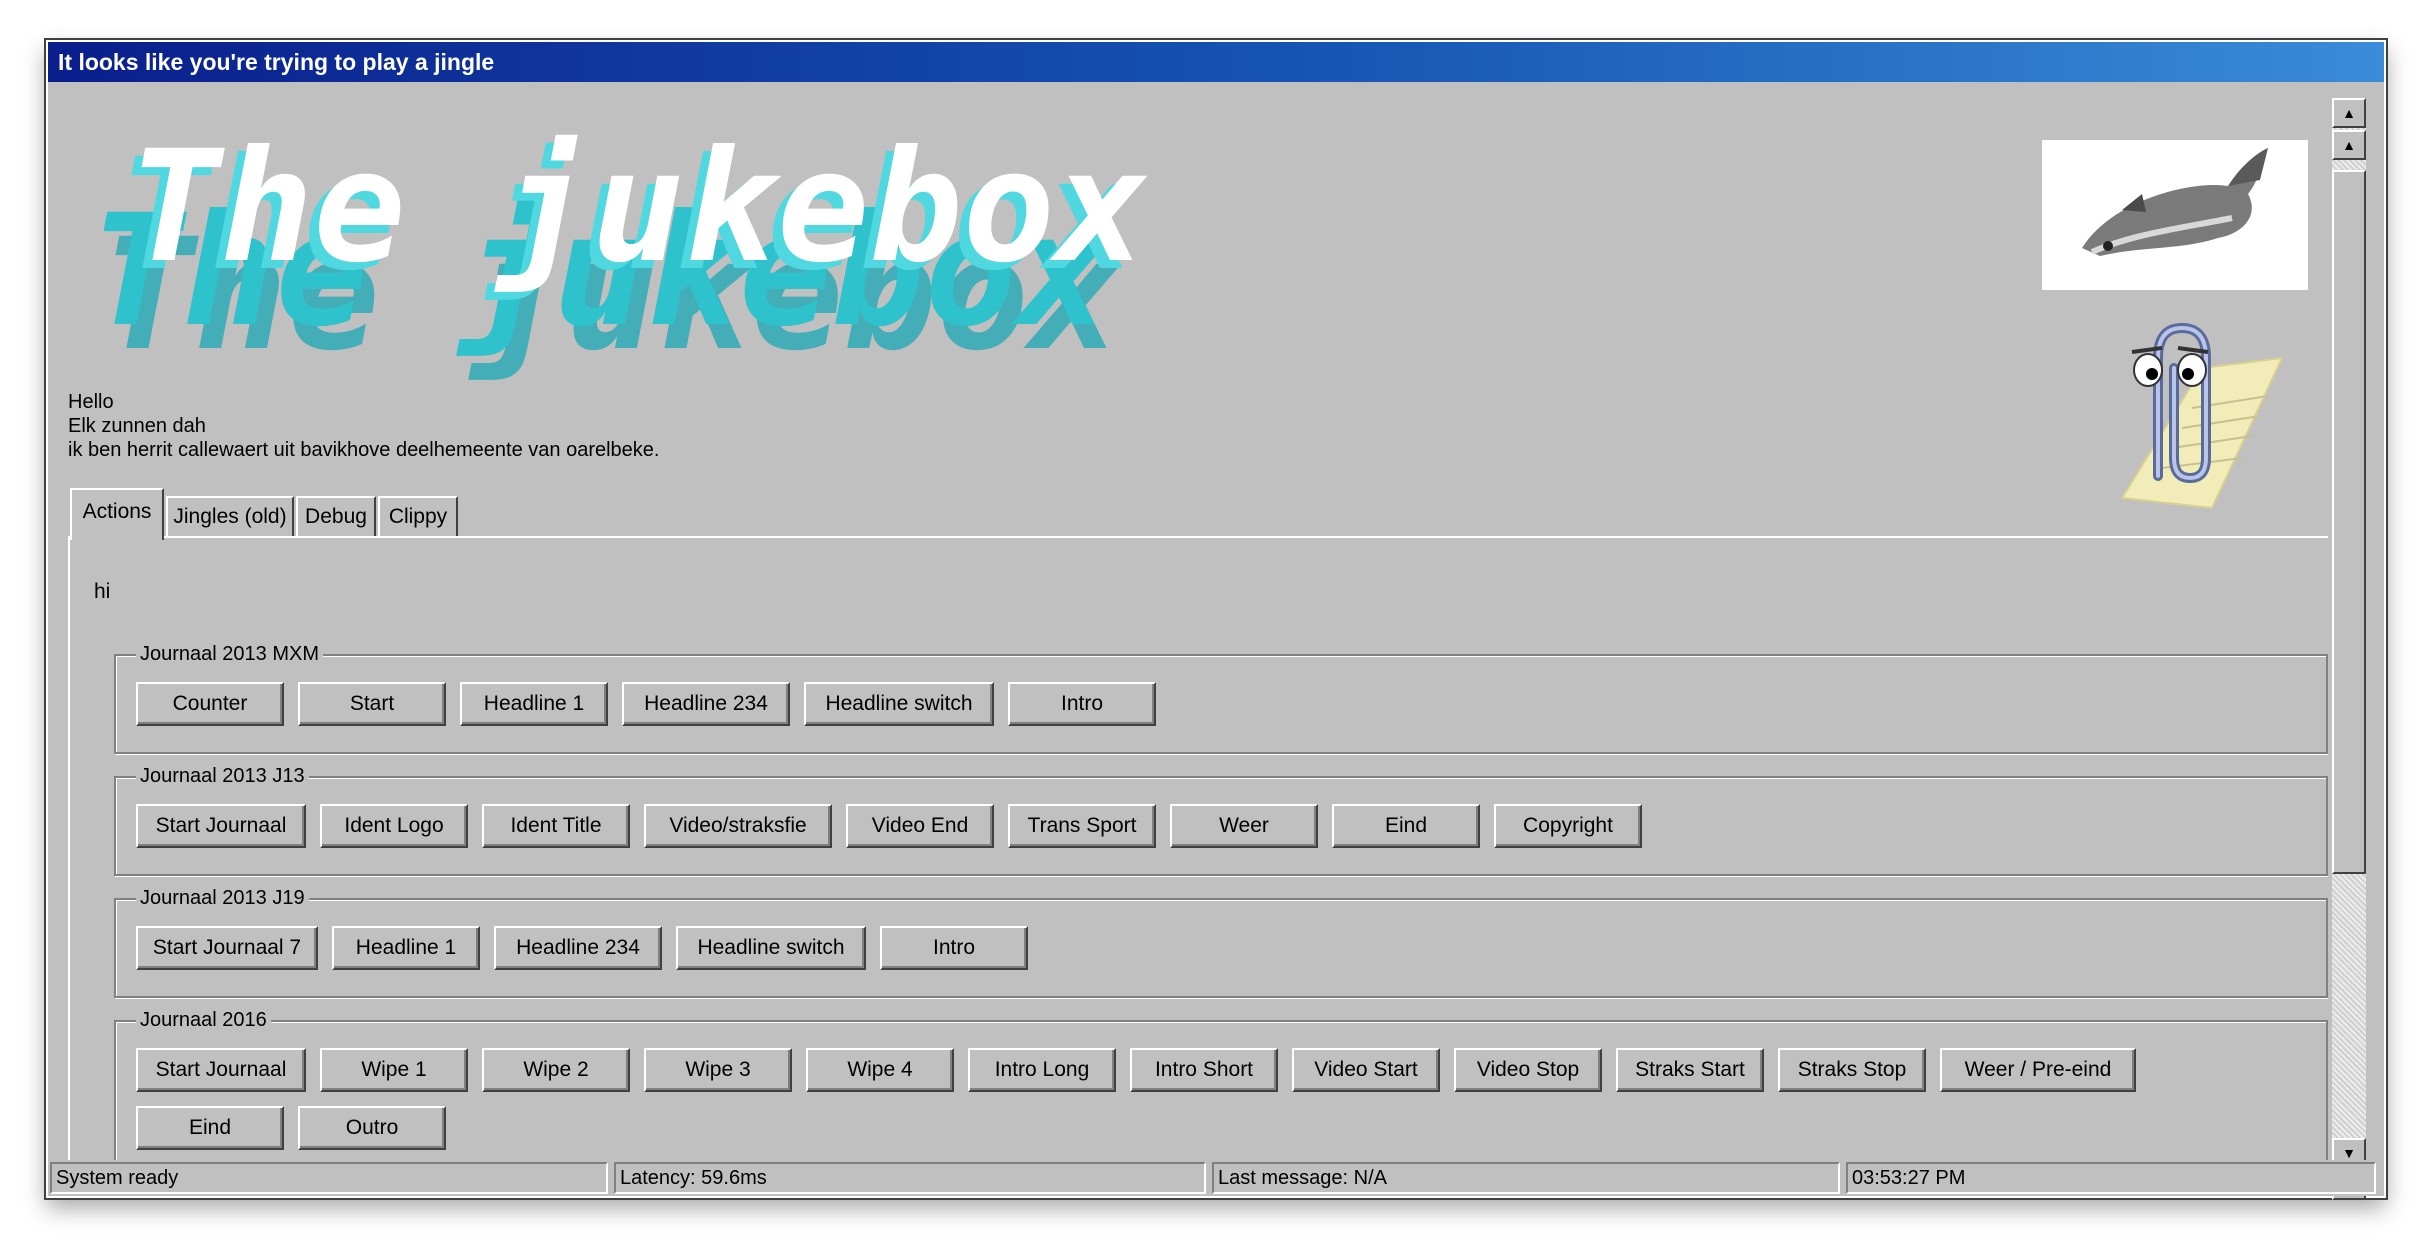 This screenshot has height=1254, width=2428. Describe the element at coordinates (394, 1070) in the screenshot. I see `wipe-1-button: Wipe 1` at that location.